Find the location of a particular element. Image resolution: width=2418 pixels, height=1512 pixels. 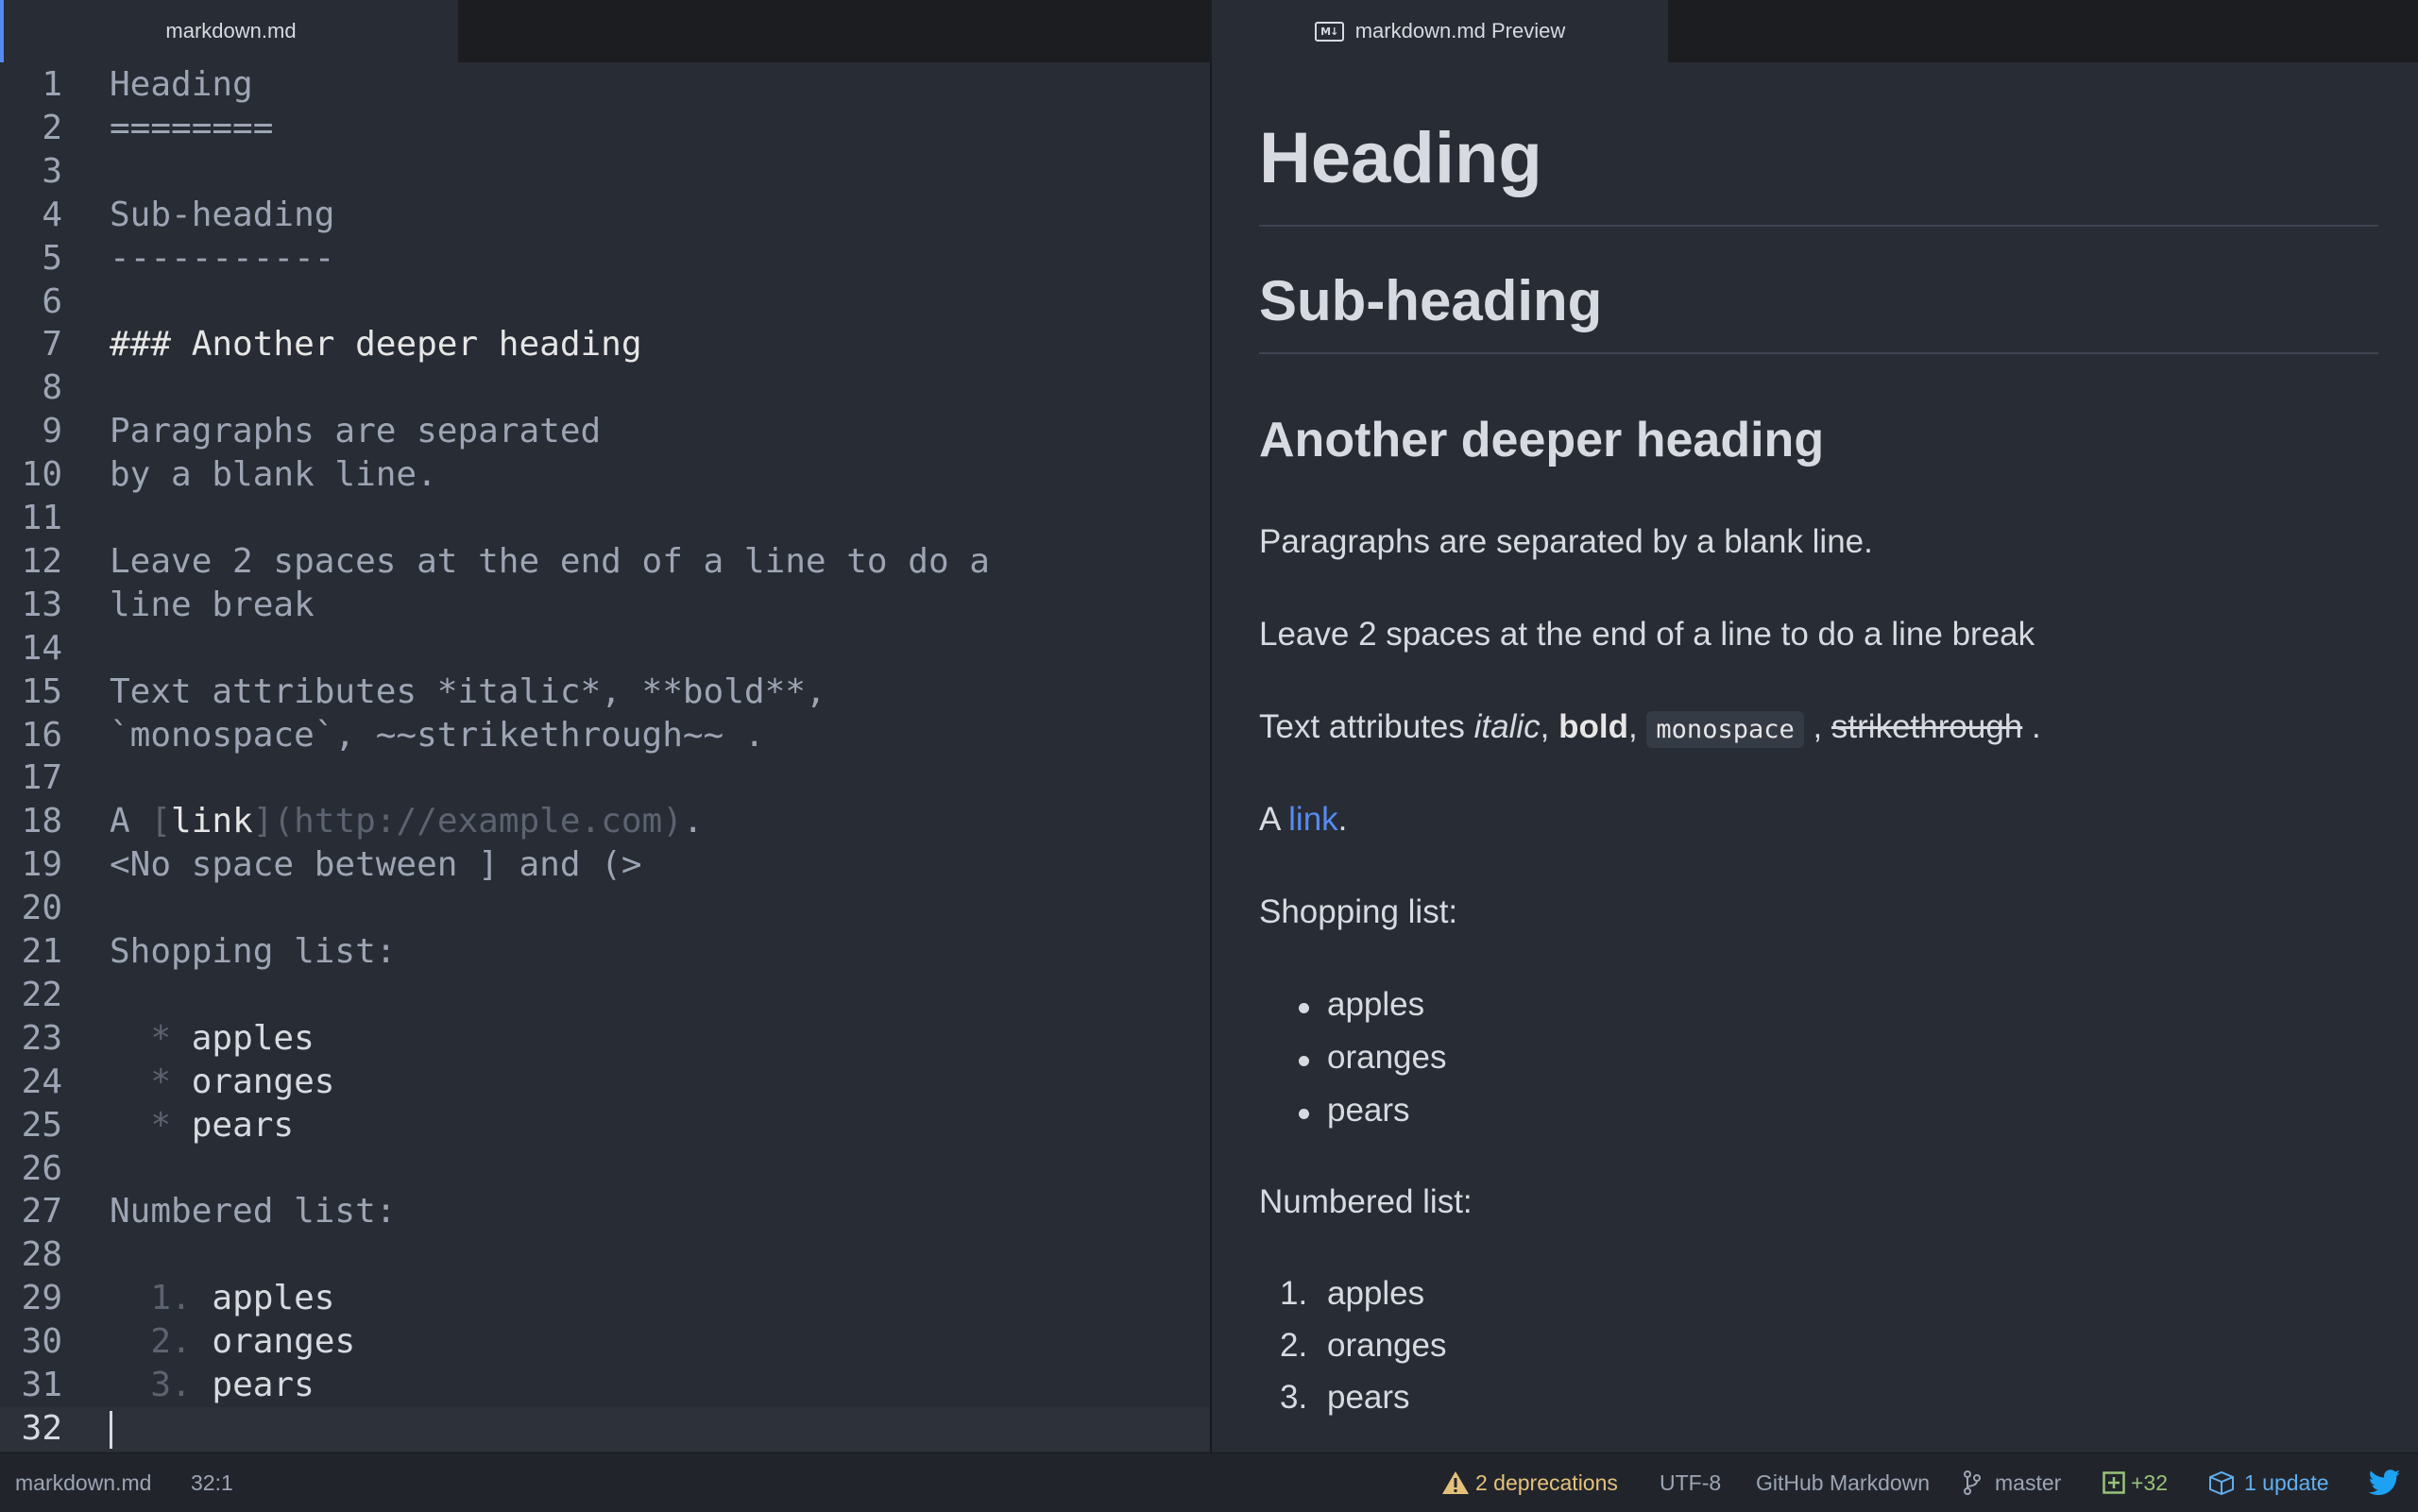

editor-line: 10 by a blank line. is located at coordinates (606, 475).